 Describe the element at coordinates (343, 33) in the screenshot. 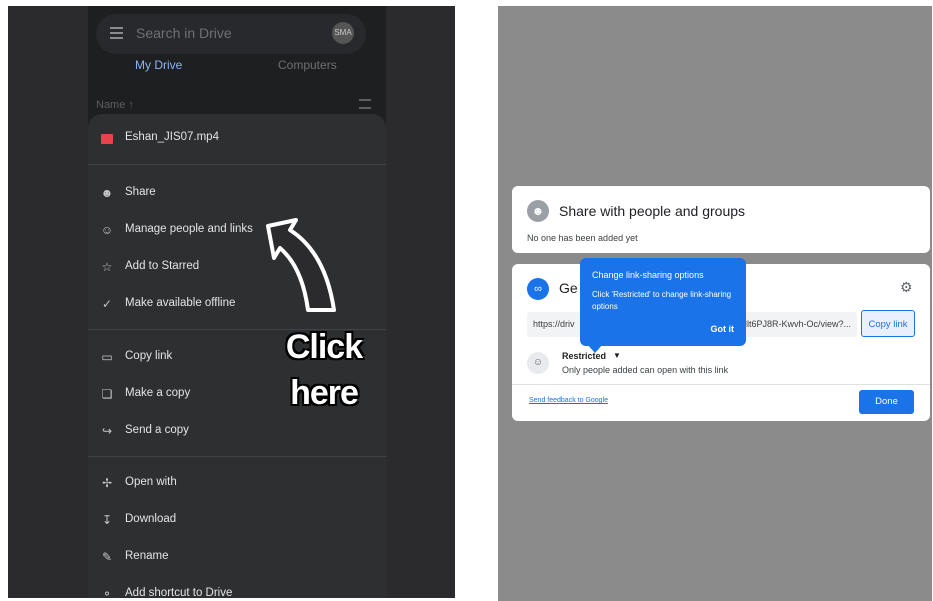

I see `avatar: SMA` at that location.